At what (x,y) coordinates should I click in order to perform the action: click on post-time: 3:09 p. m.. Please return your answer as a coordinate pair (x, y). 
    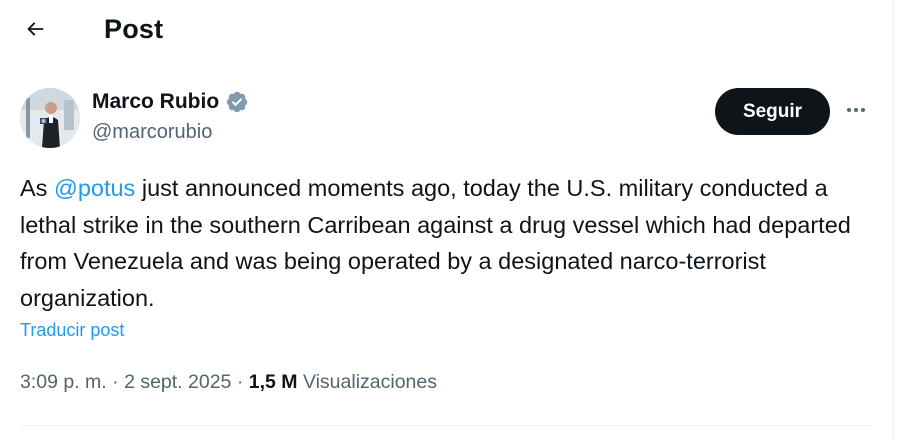
    Looking at the image, I should click on (63, 382).